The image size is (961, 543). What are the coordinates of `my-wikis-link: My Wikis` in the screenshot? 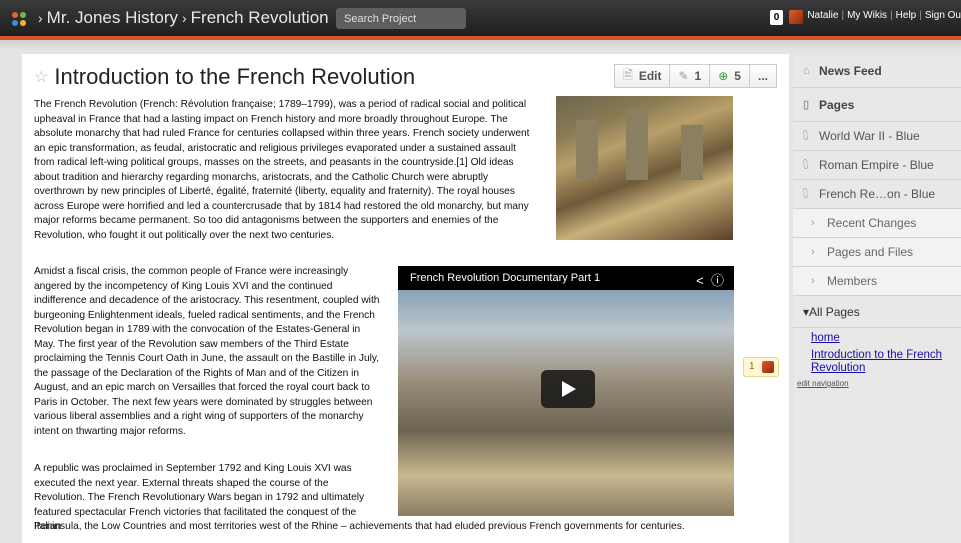 It's located at (867, 15).